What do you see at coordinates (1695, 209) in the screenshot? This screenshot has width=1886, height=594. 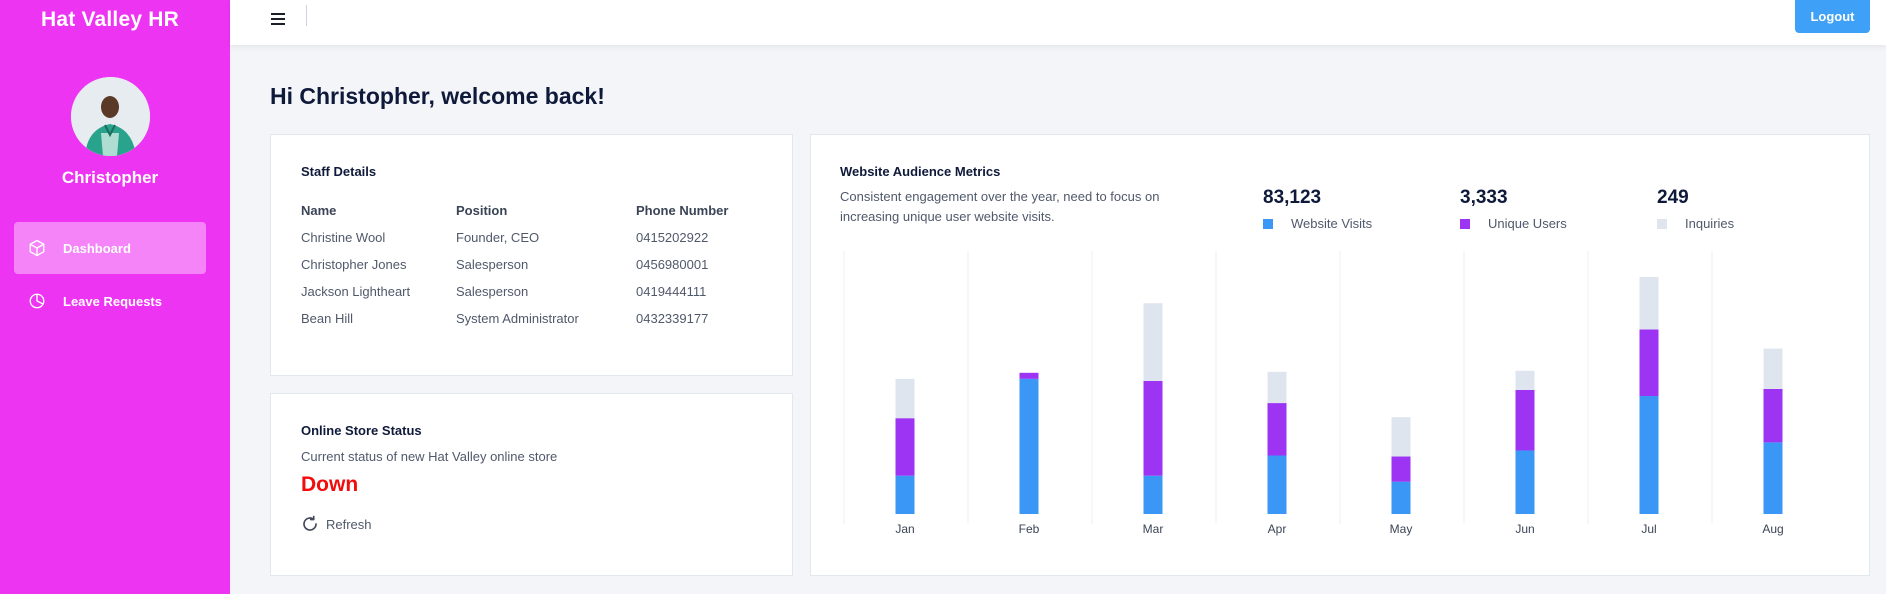 I see `stat-inquiries: 249 Inquiries` at bounding box center [1695, 209].